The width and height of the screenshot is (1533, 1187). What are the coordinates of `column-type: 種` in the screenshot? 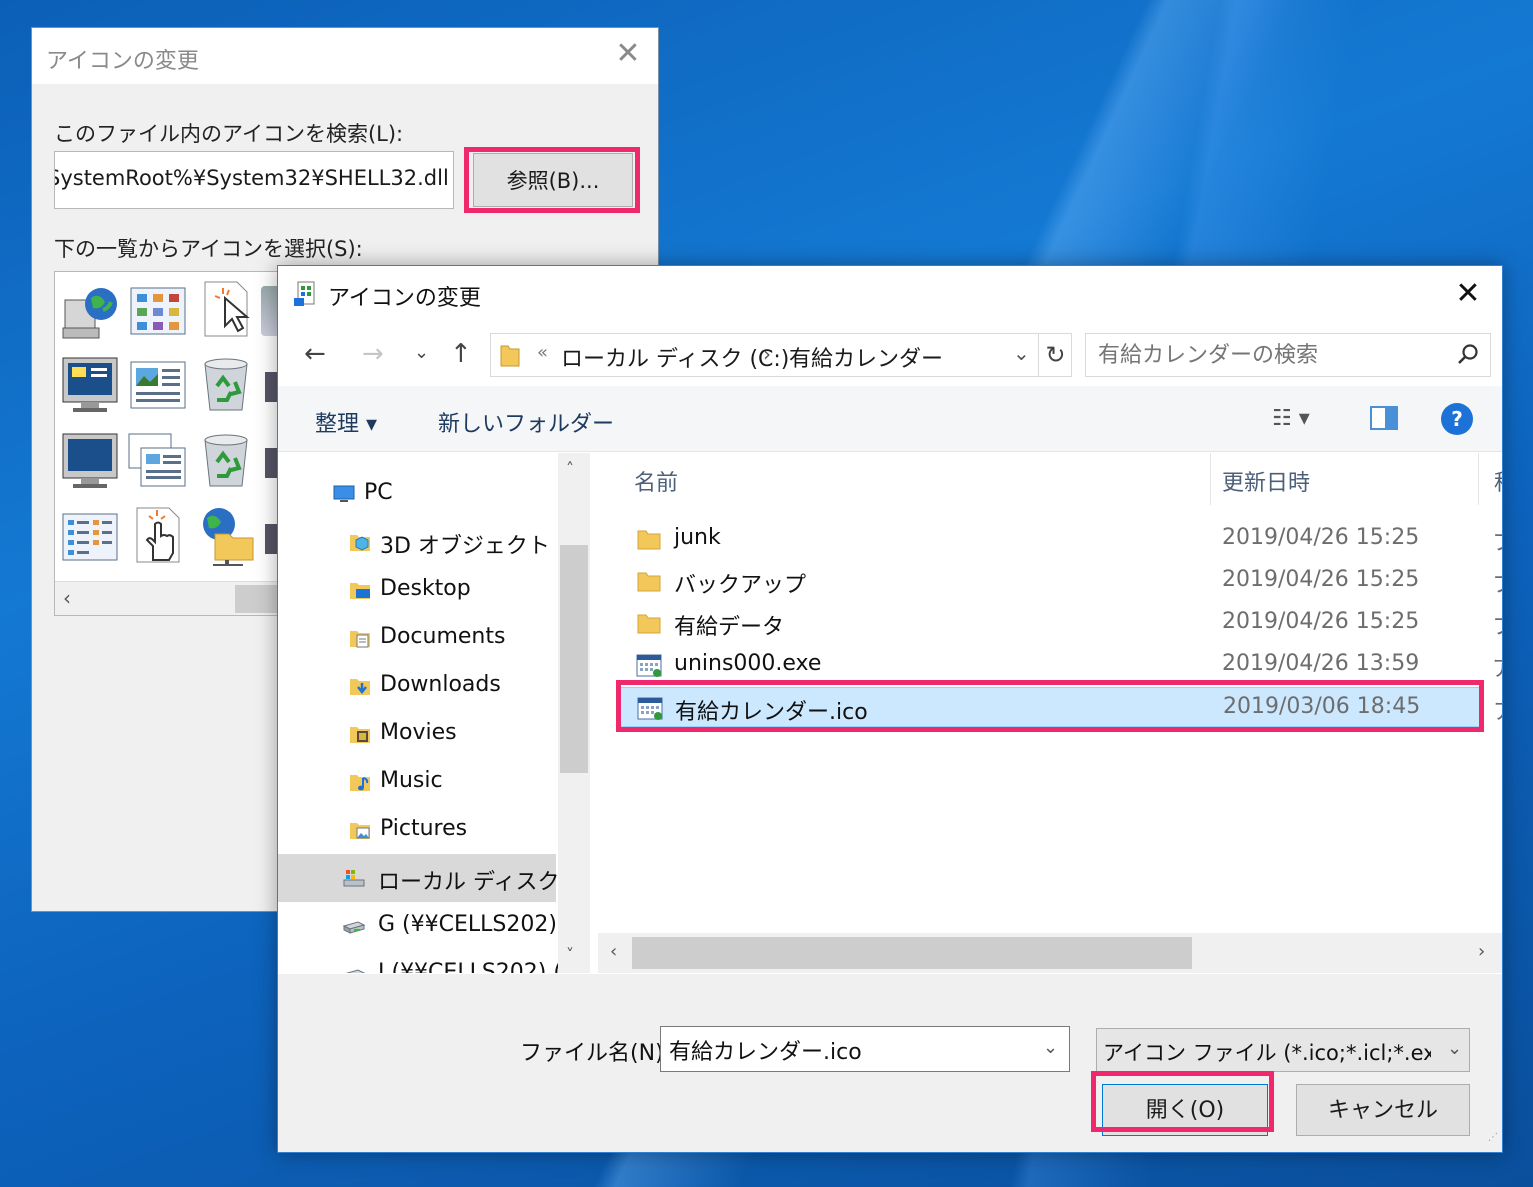 It's located at (1498, 481).